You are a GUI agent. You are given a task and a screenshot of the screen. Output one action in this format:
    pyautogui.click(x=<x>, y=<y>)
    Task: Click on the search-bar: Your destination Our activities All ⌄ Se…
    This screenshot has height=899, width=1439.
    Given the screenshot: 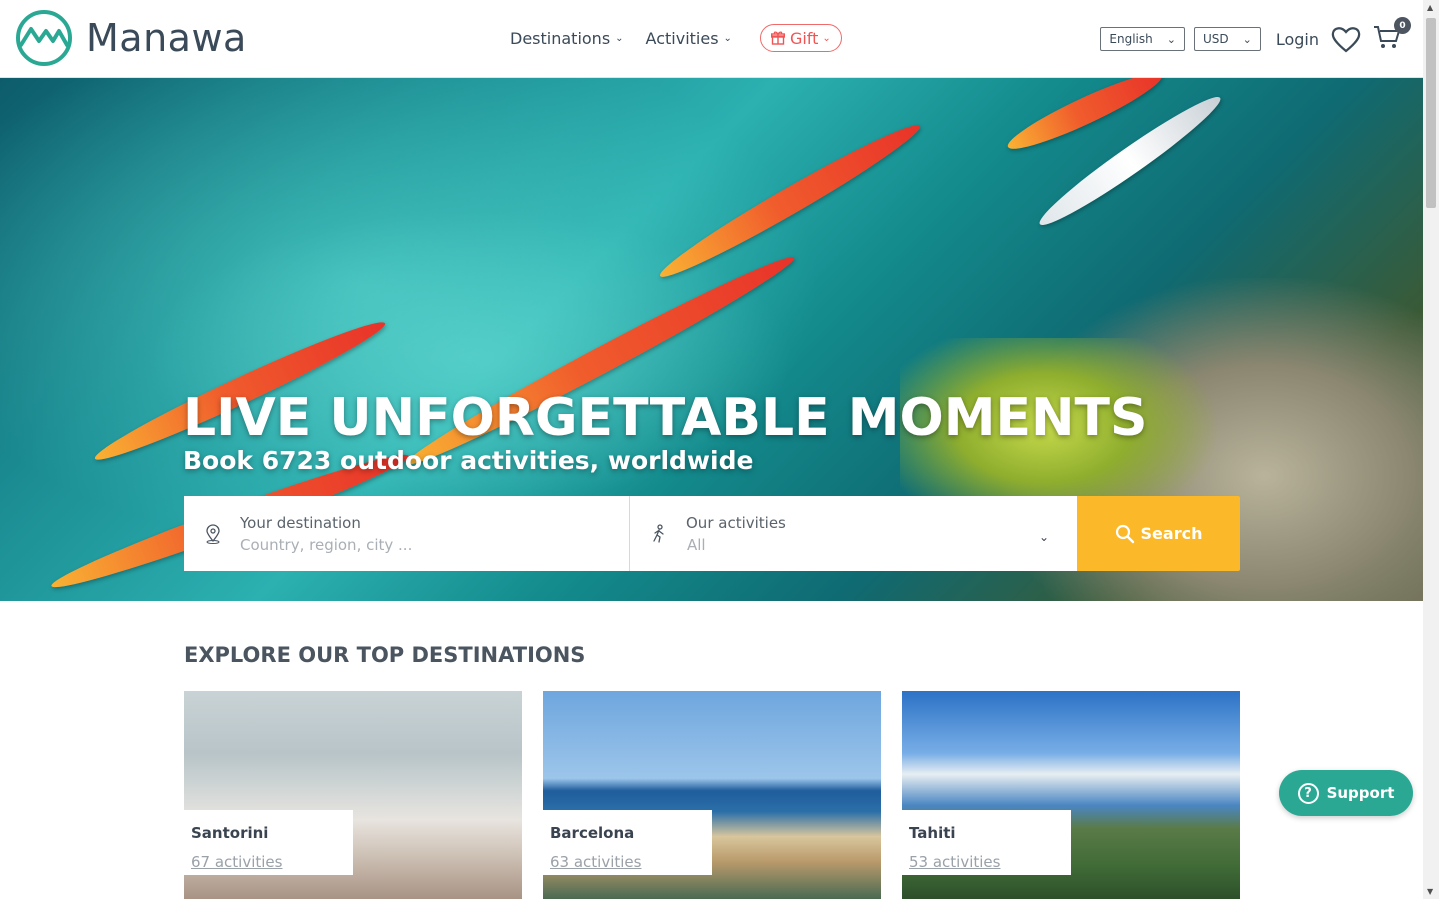 What is the action you would take?
    pyautogui.click(x=712, y=533)
    